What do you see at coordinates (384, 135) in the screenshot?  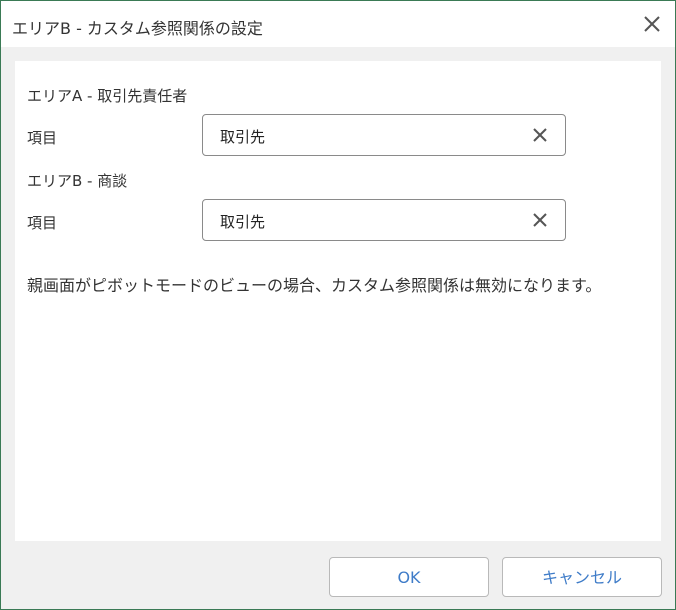 I see `area-a-field-select: 取引先` at bounding box center [384, 135].